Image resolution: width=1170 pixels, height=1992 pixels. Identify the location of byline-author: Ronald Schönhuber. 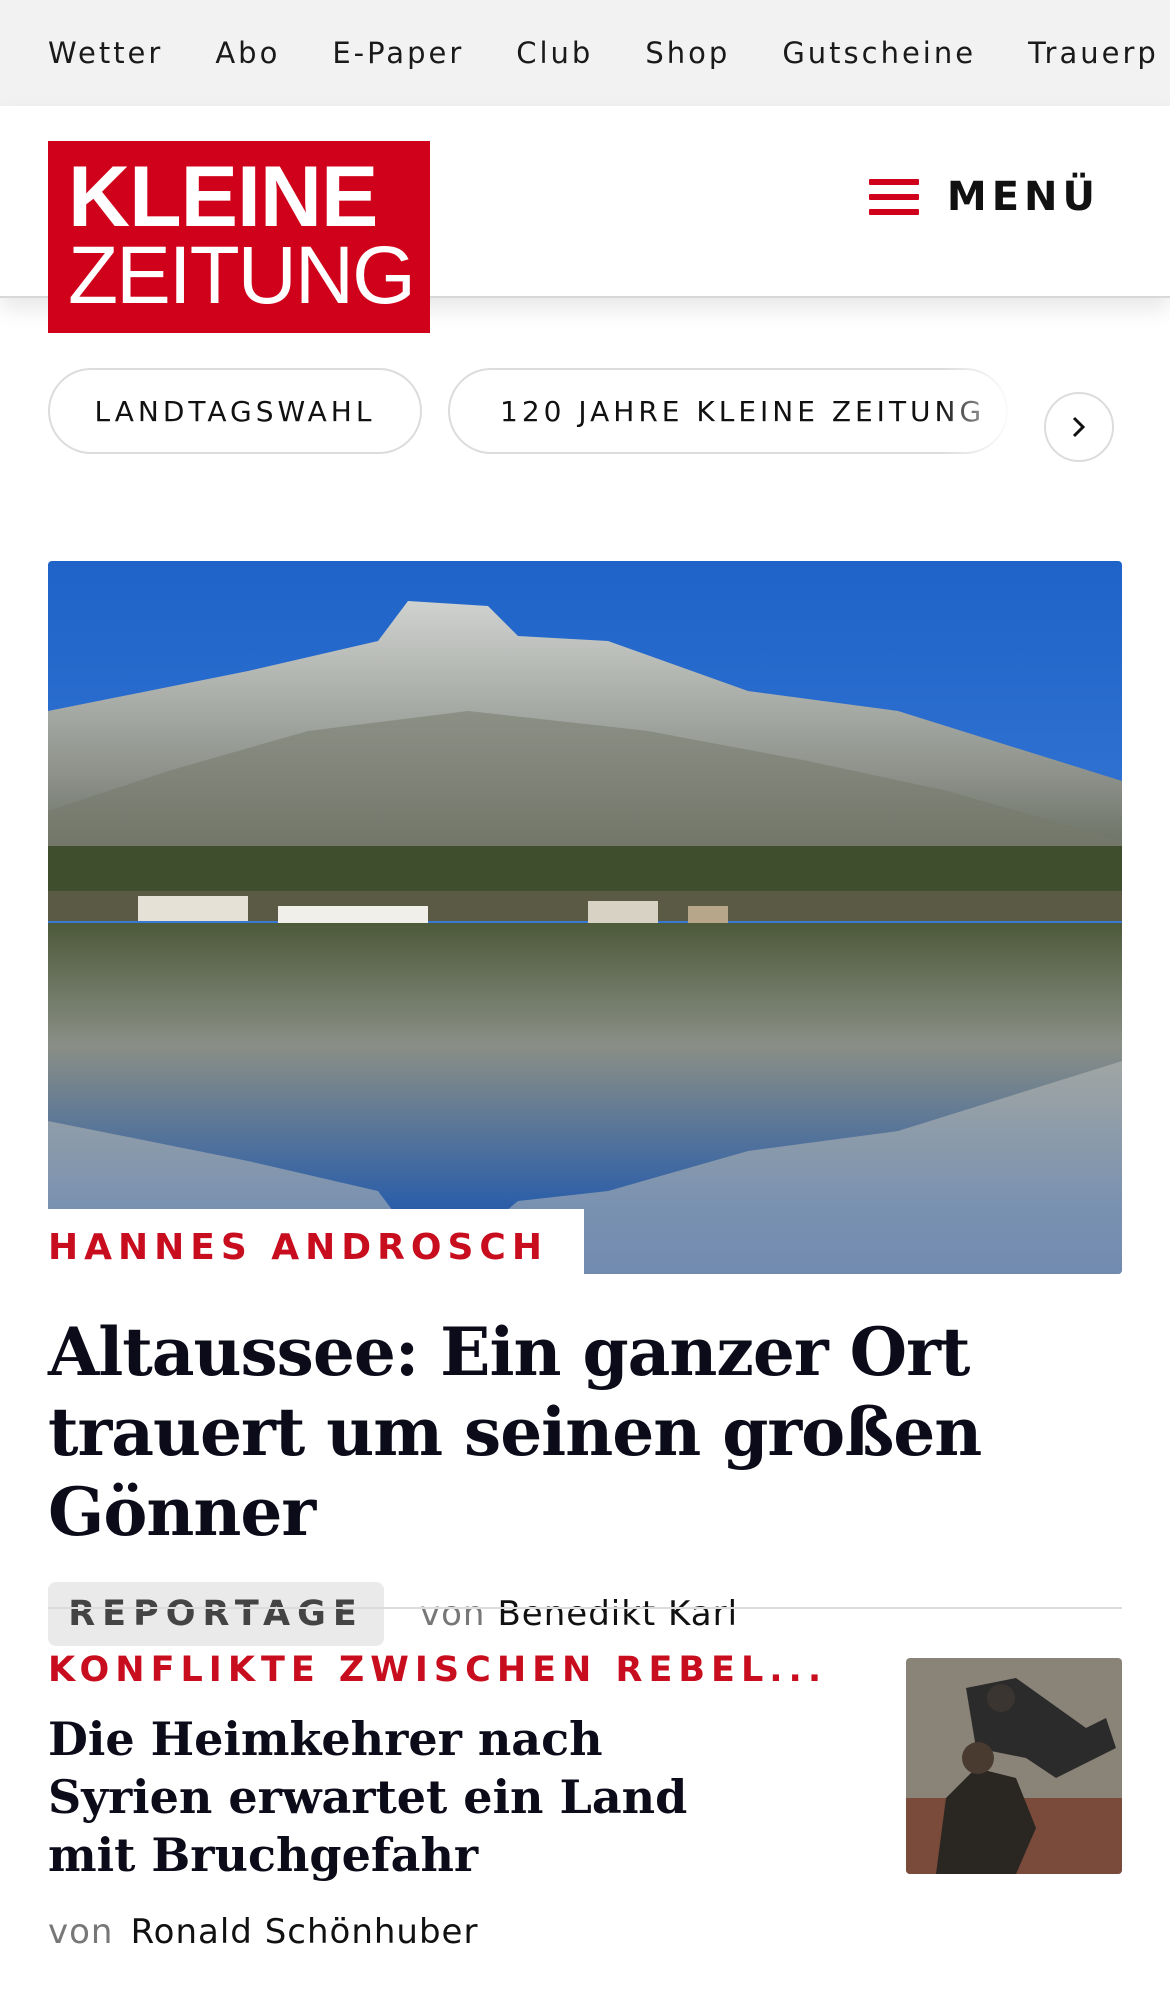
(305, 1932).